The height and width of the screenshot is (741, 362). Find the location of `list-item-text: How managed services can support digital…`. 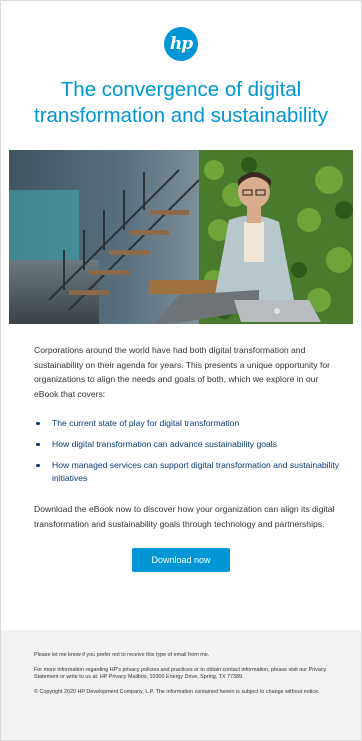

list-item-text: How managed services can support digital… is located at coordinates (196, 471).